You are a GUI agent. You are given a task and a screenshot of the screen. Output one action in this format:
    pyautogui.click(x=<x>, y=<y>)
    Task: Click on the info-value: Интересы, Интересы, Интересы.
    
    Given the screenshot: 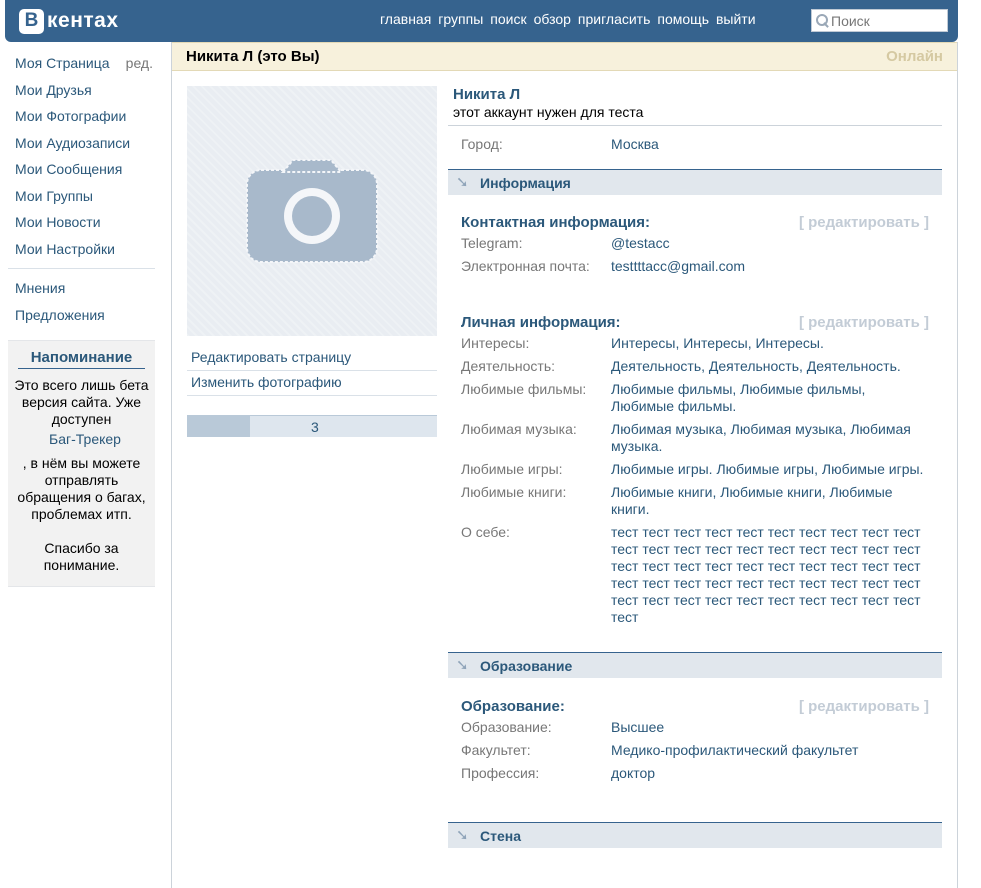 What is the action you would take?
    pyautogui.click(x=770, y=343)
    